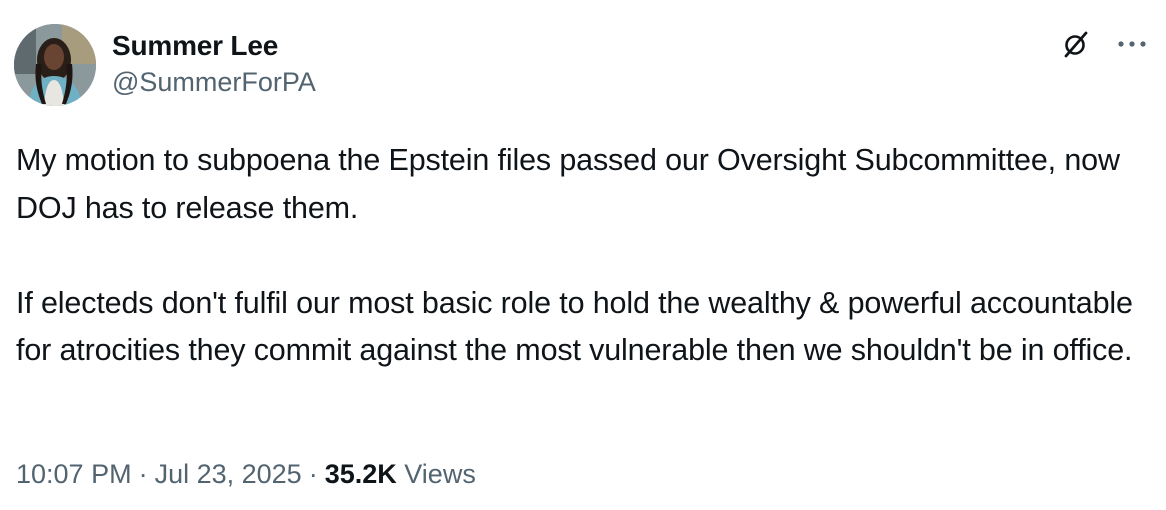  Describe the element at coordinates (1132, 44) in the screenshot. I see `more-options-icon` at that location.